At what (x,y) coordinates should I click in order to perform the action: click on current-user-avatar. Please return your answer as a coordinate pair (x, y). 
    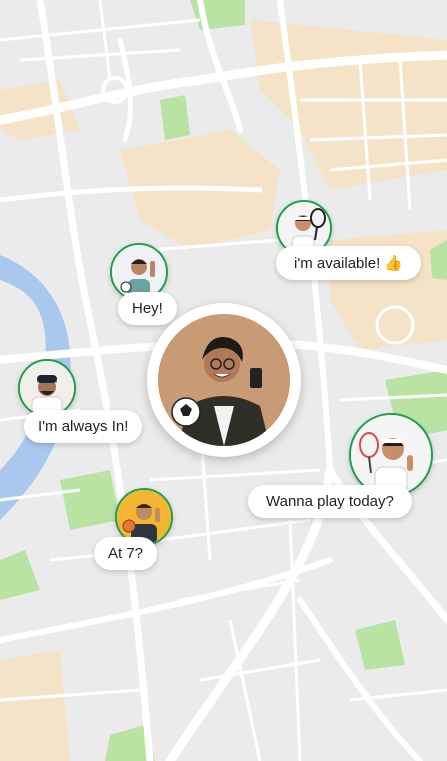
    Looking at the image, I should click on (224, 380).